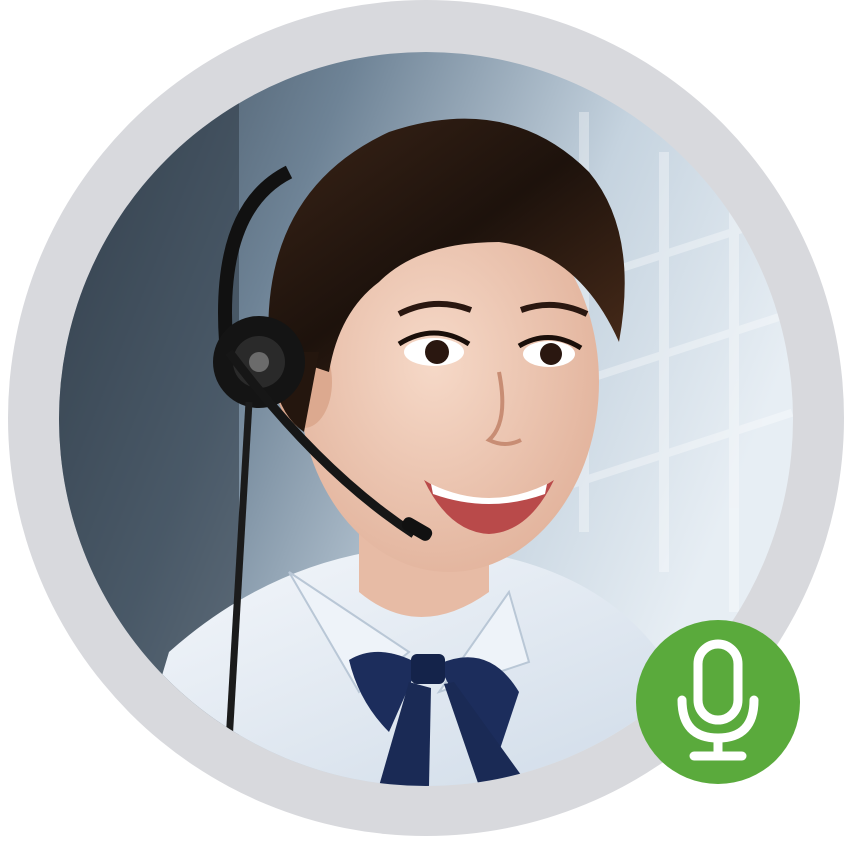  I want to click on voice-call-button, so click(718, 702).